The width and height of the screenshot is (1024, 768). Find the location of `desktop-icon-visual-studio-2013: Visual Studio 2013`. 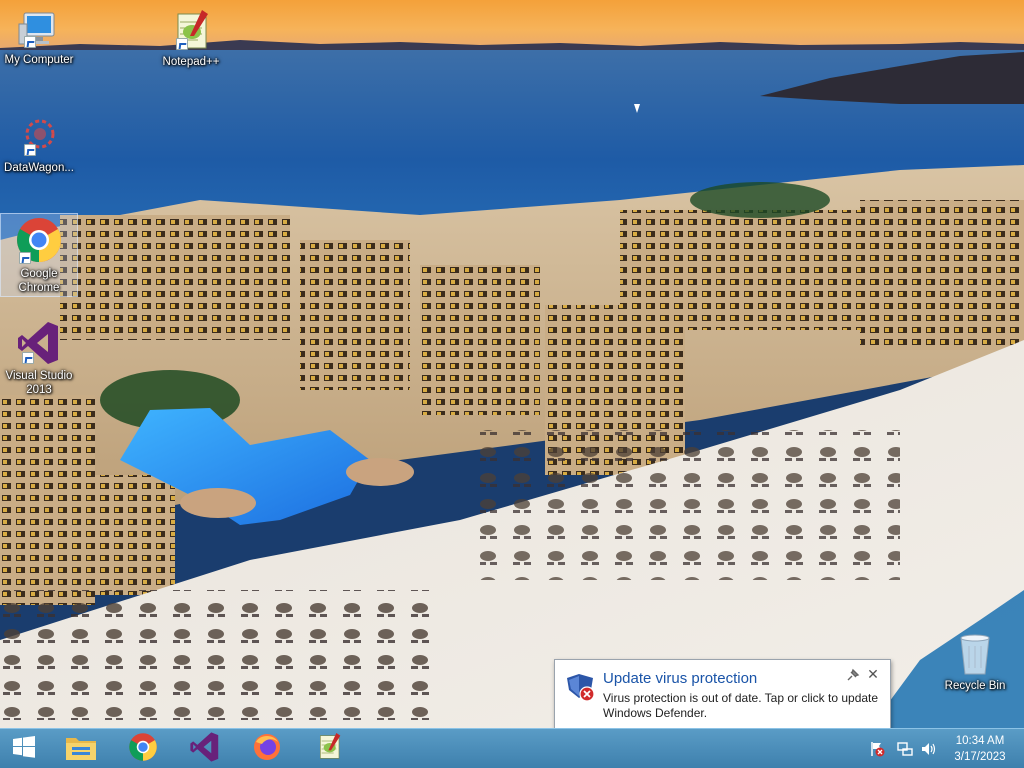

desktop-icon-visual-studio-2013: Visual Studio 2013 is located at coordinates (39, 358).